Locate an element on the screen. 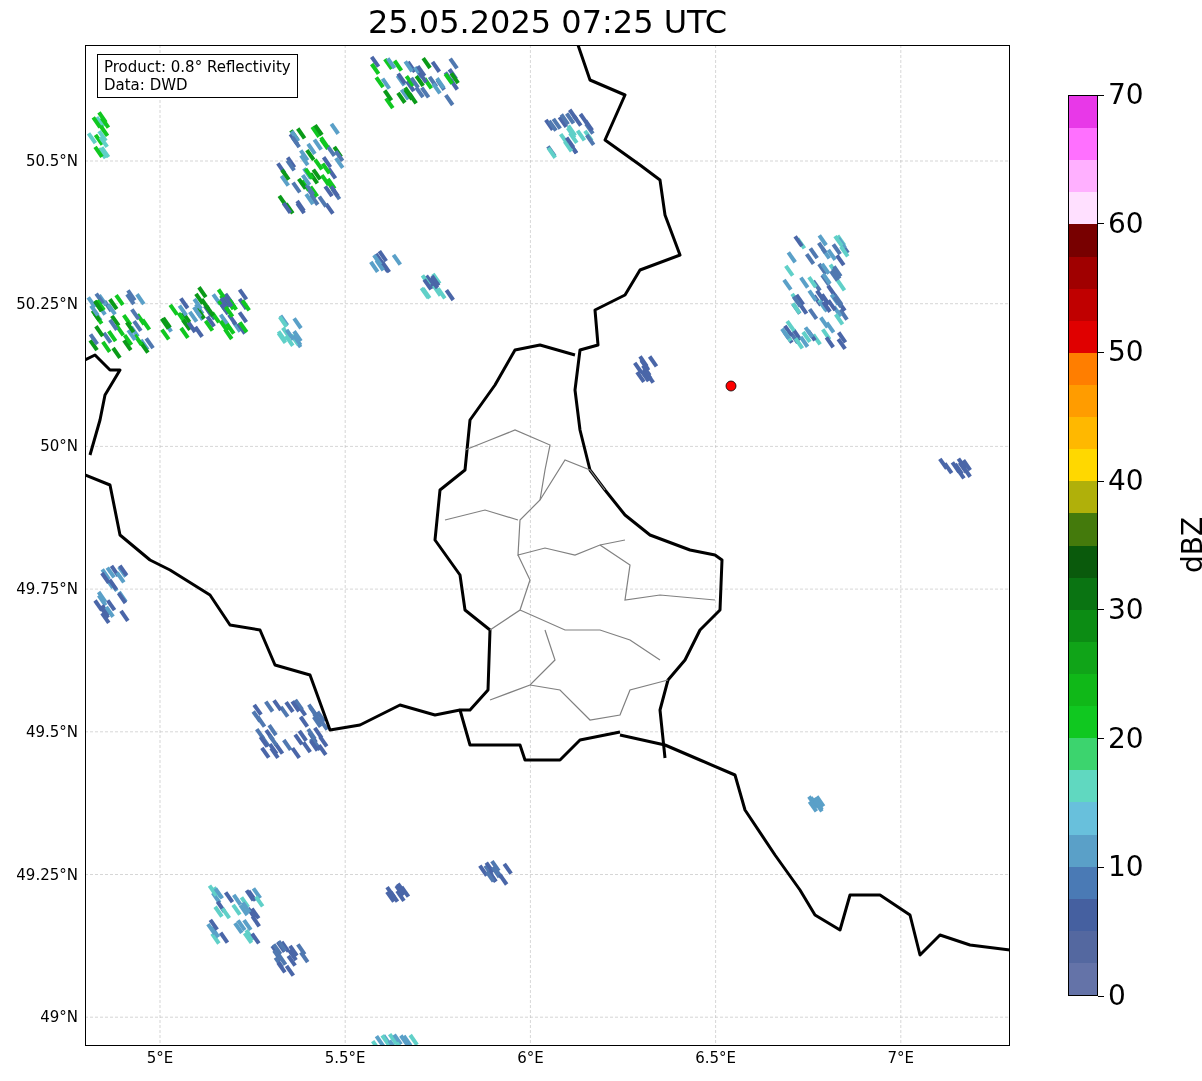 The width and height of the screenshot is (1202, 1081). axis-label: 49.75°N is located at coordinates (47, 589).